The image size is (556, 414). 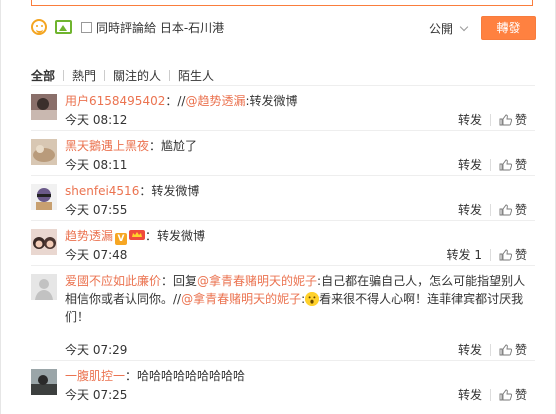 I want to click on comment-text: 趋势透漏 V ：转发微博, so click(x=299, y=236).